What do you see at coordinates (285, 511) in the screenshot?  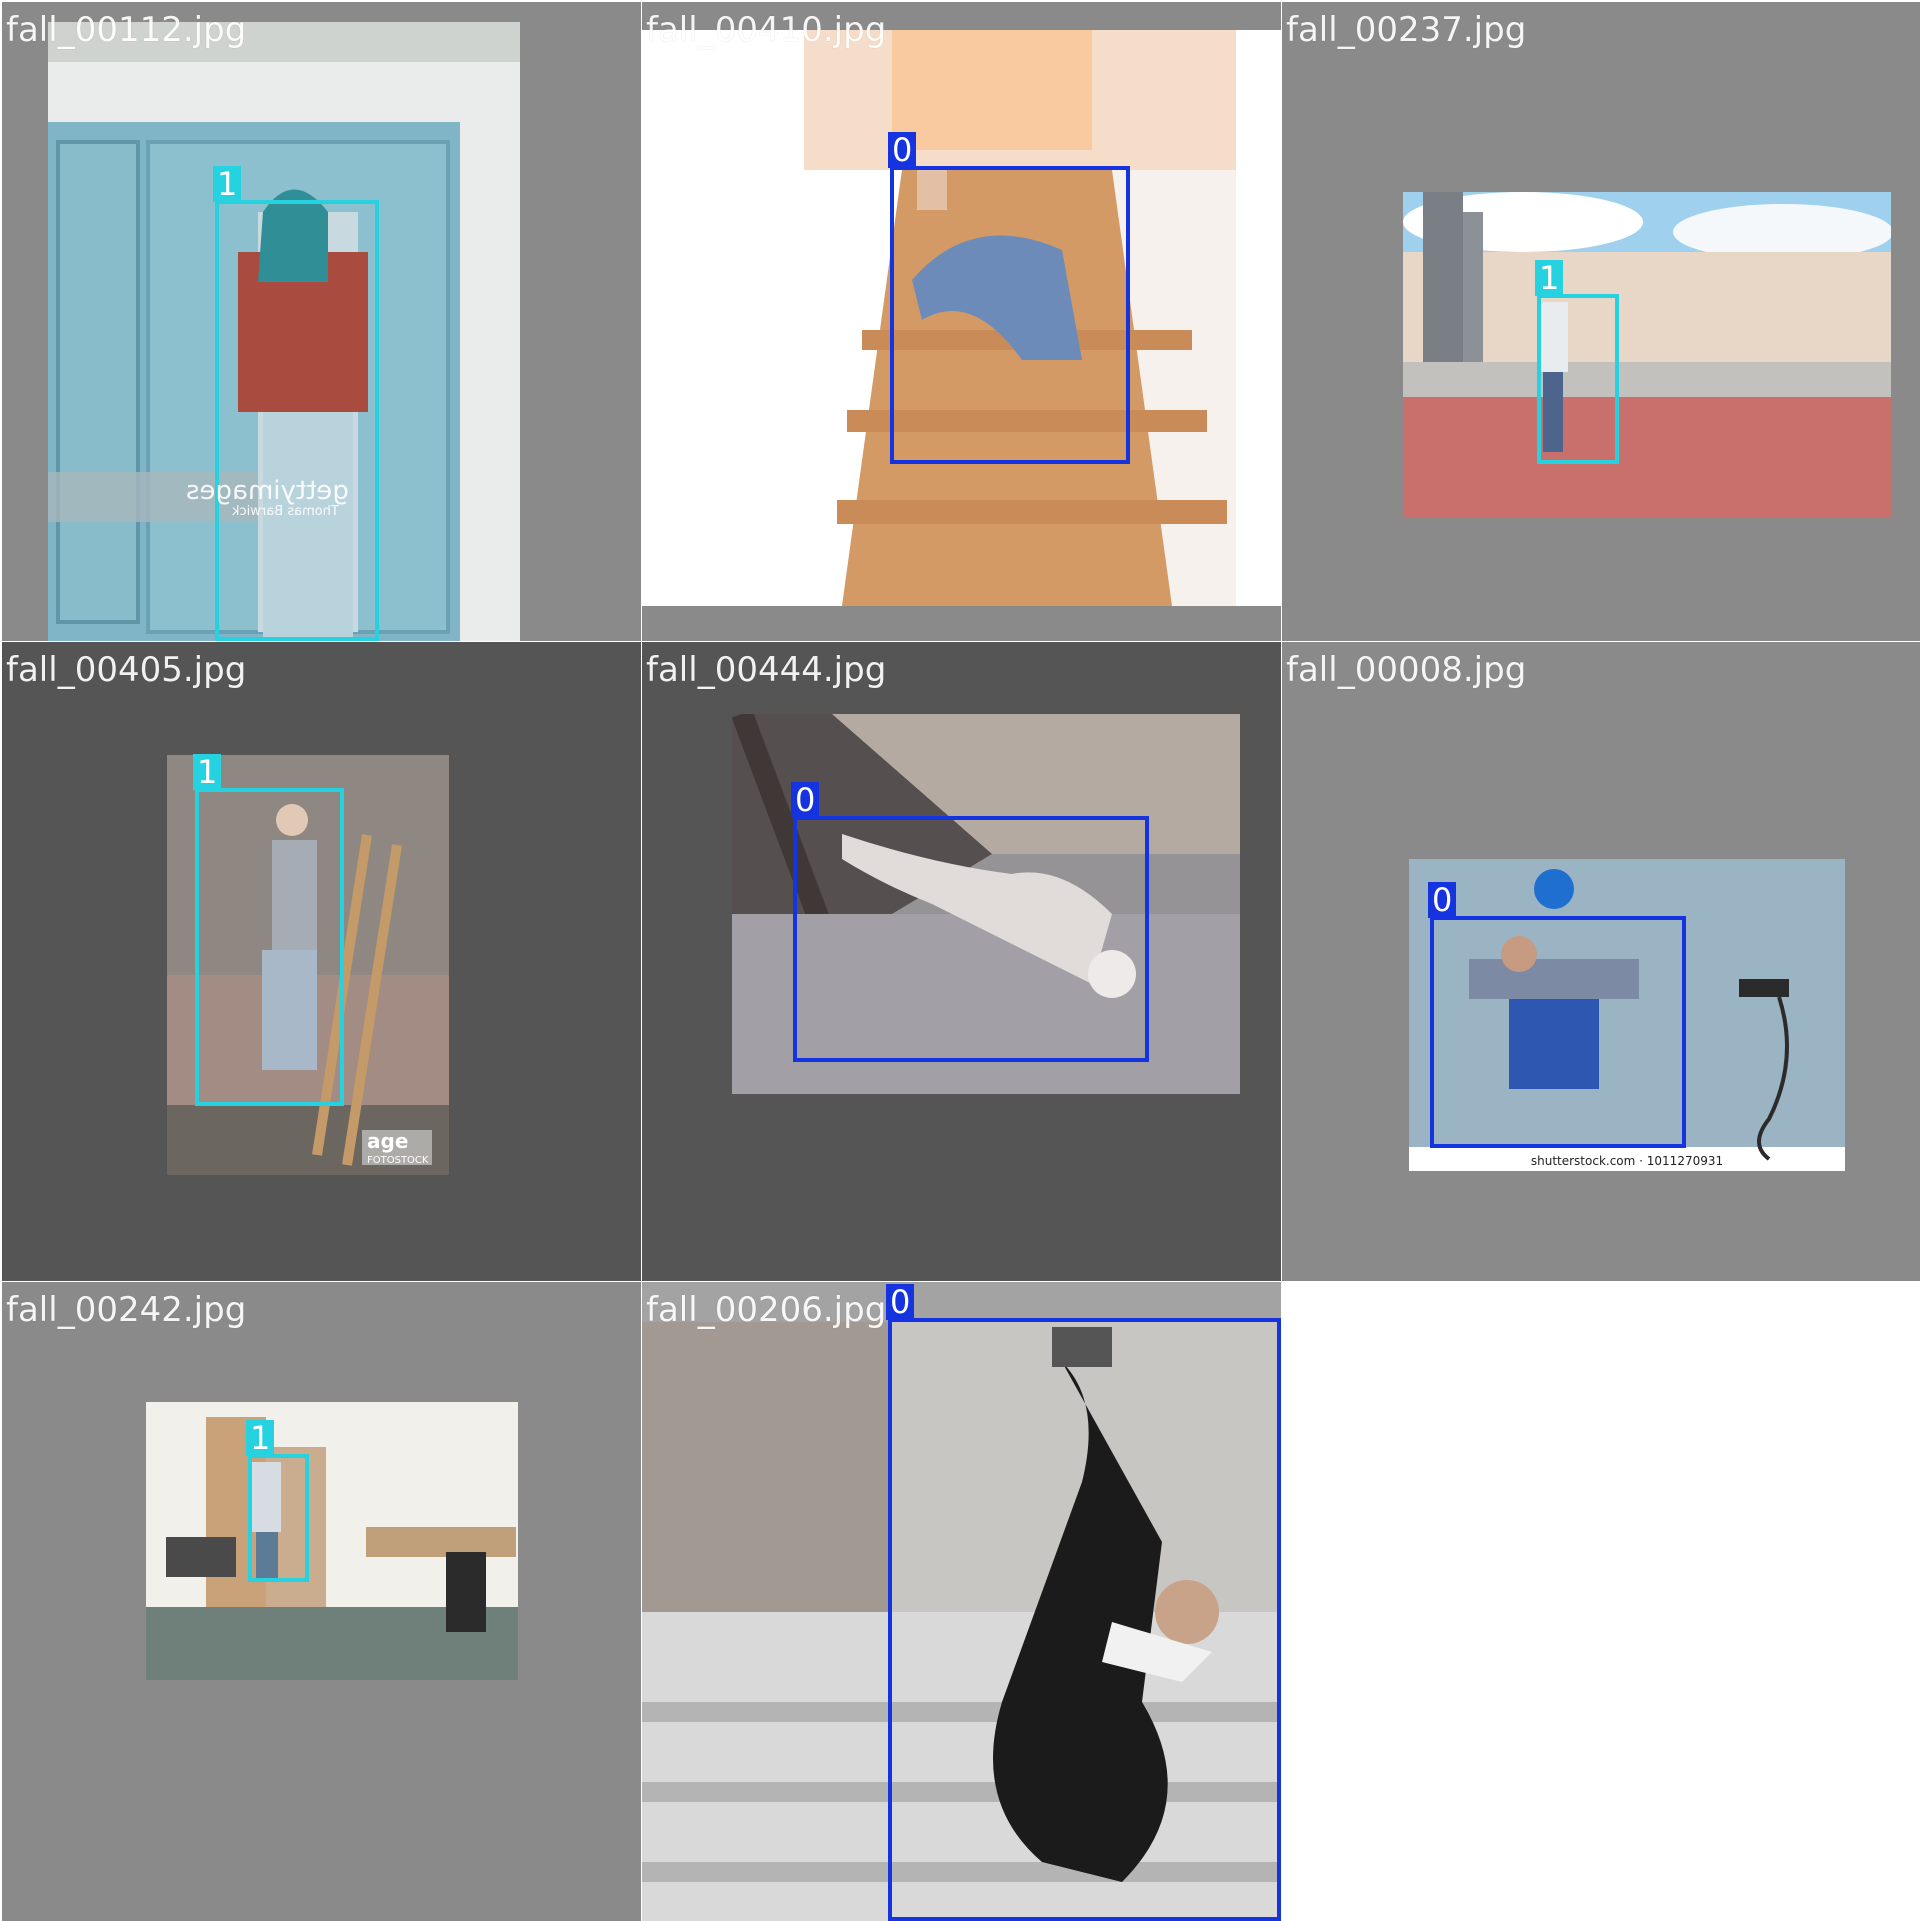 I see `getty-watermark-credit: Thomas Barwick` at bounding box center [285, 511].